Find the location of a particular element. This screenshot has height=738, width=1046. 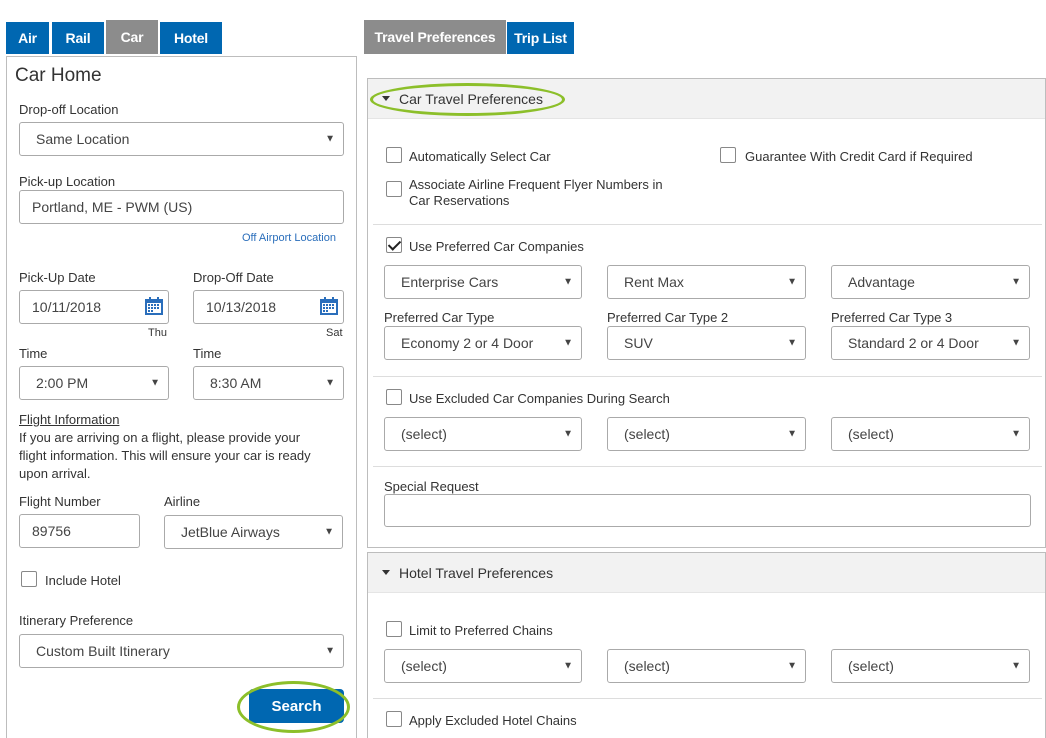

guarantee-credit-card-checkbox is located at coordinates (728, 155).